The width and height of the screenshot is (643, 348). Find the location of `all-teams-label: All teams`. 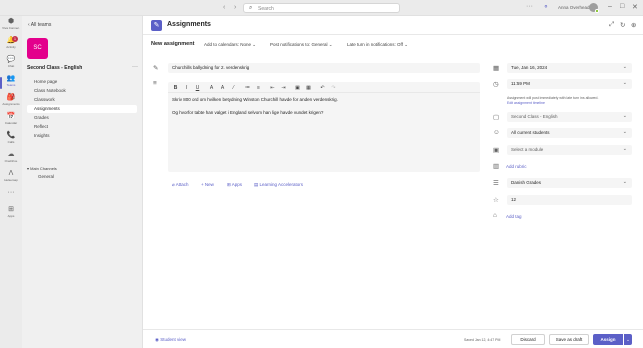

all-teams-label: All teams is located at coordinates (41, 25).